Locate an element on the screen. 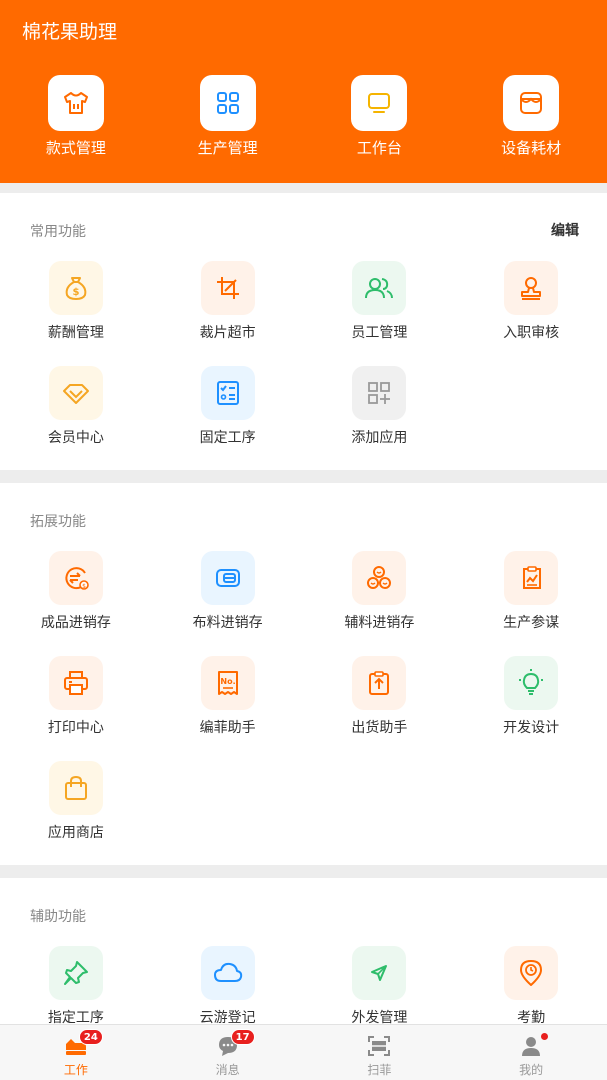 Image resolution: width=607 pixels, height=1080 pixels. app-fabric-inventory: 布料进销存 is located at coordinates (228, 603).